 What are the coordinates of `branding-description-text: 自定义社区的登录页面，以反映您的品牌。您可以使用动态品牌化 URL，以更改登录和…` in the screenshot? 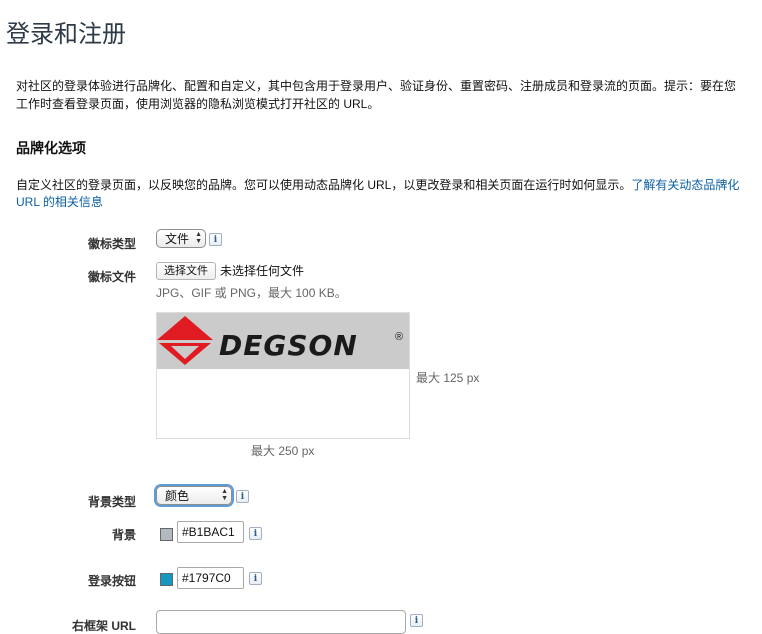 It's located at (324, 185).